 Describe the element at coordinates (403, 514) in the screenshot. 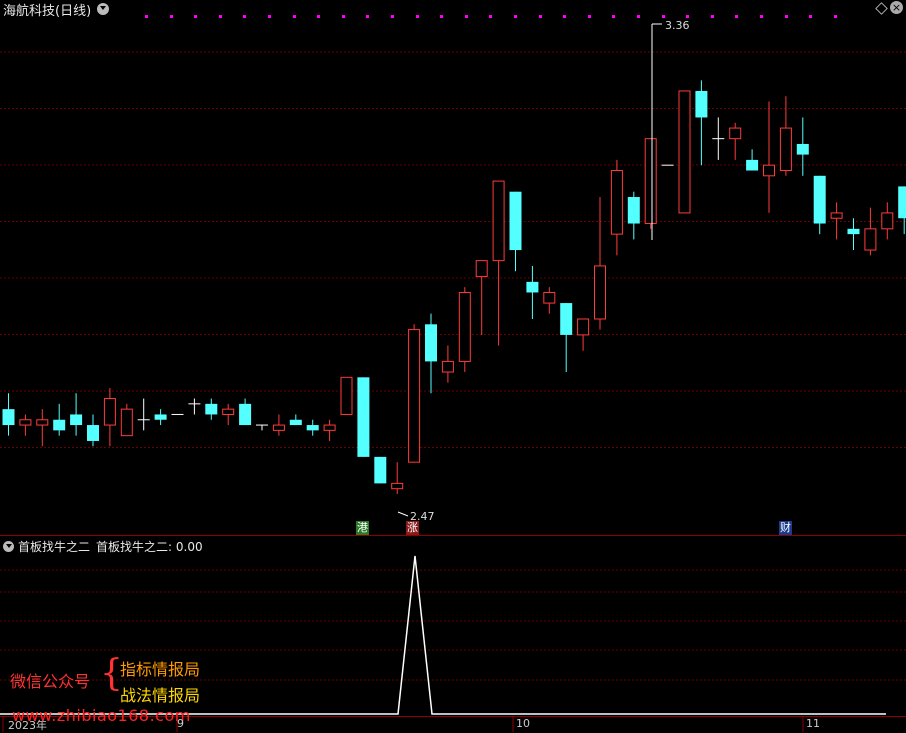

I see `low-arrow` at that location.